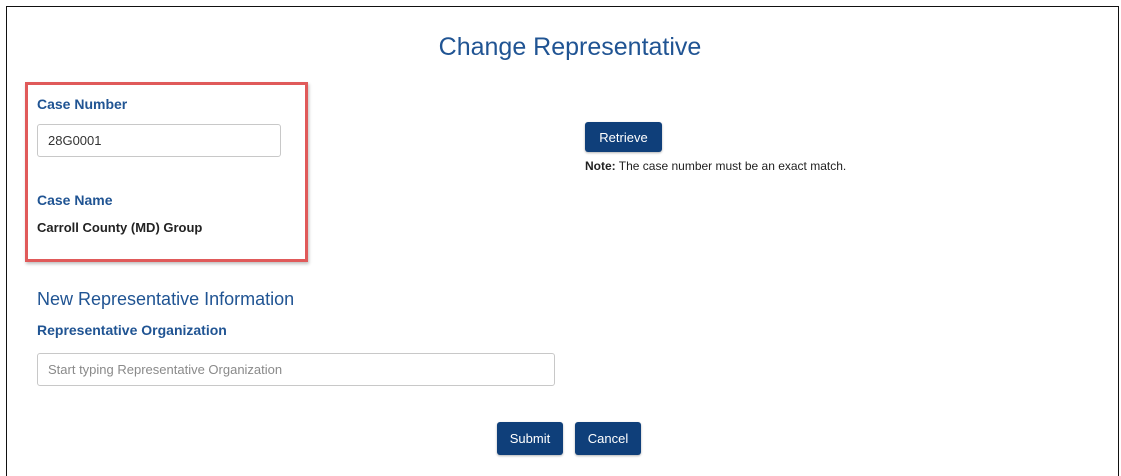 The width and height of the screenshot is (1121, 476). I want to click on retrieve-button: Retrieve, so click(623, 137).